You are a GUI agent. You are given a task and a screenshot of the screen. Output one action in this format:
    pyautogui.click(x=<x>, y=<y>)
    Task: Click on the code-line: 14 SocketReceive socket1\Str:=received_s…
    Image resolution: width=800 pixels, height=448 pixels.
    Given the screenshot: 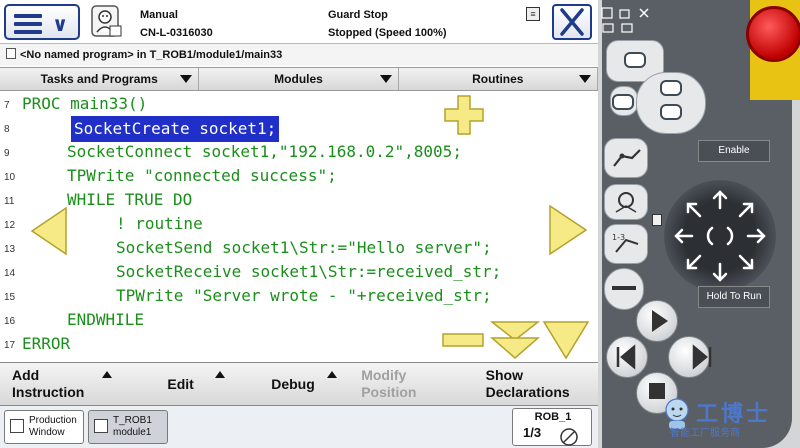 What is the action you would take?
    pyautogui.click(x=299, y=272)
    